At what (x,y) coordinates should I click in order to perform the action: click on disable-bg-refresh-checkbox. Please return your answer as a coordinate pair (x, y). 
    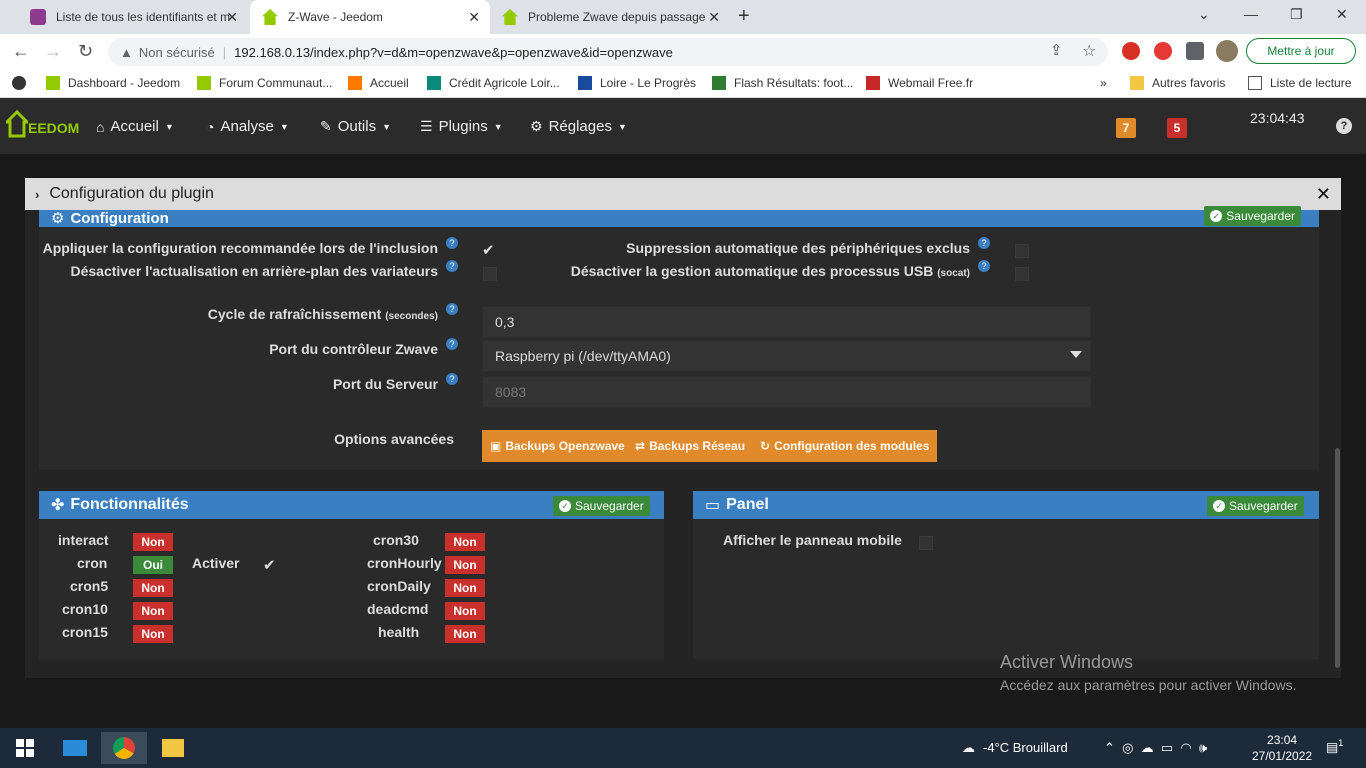
    Looking at the image, I should click on (490, 274).